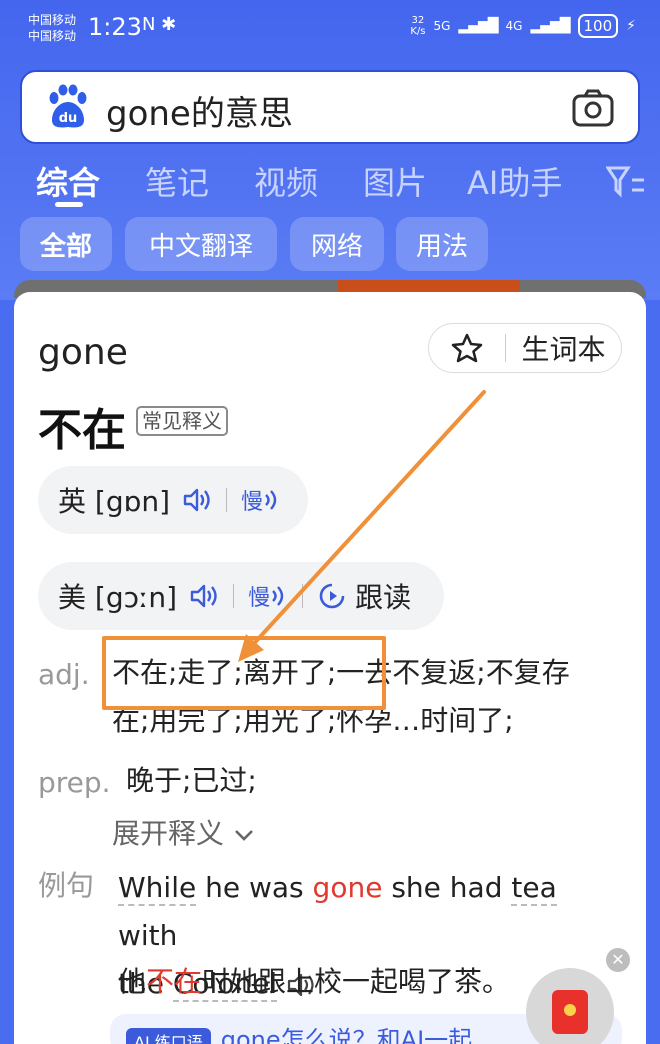 This screenshot has height=1044, width=660. I want to click on chip-all: 全部, so click(66, 244).